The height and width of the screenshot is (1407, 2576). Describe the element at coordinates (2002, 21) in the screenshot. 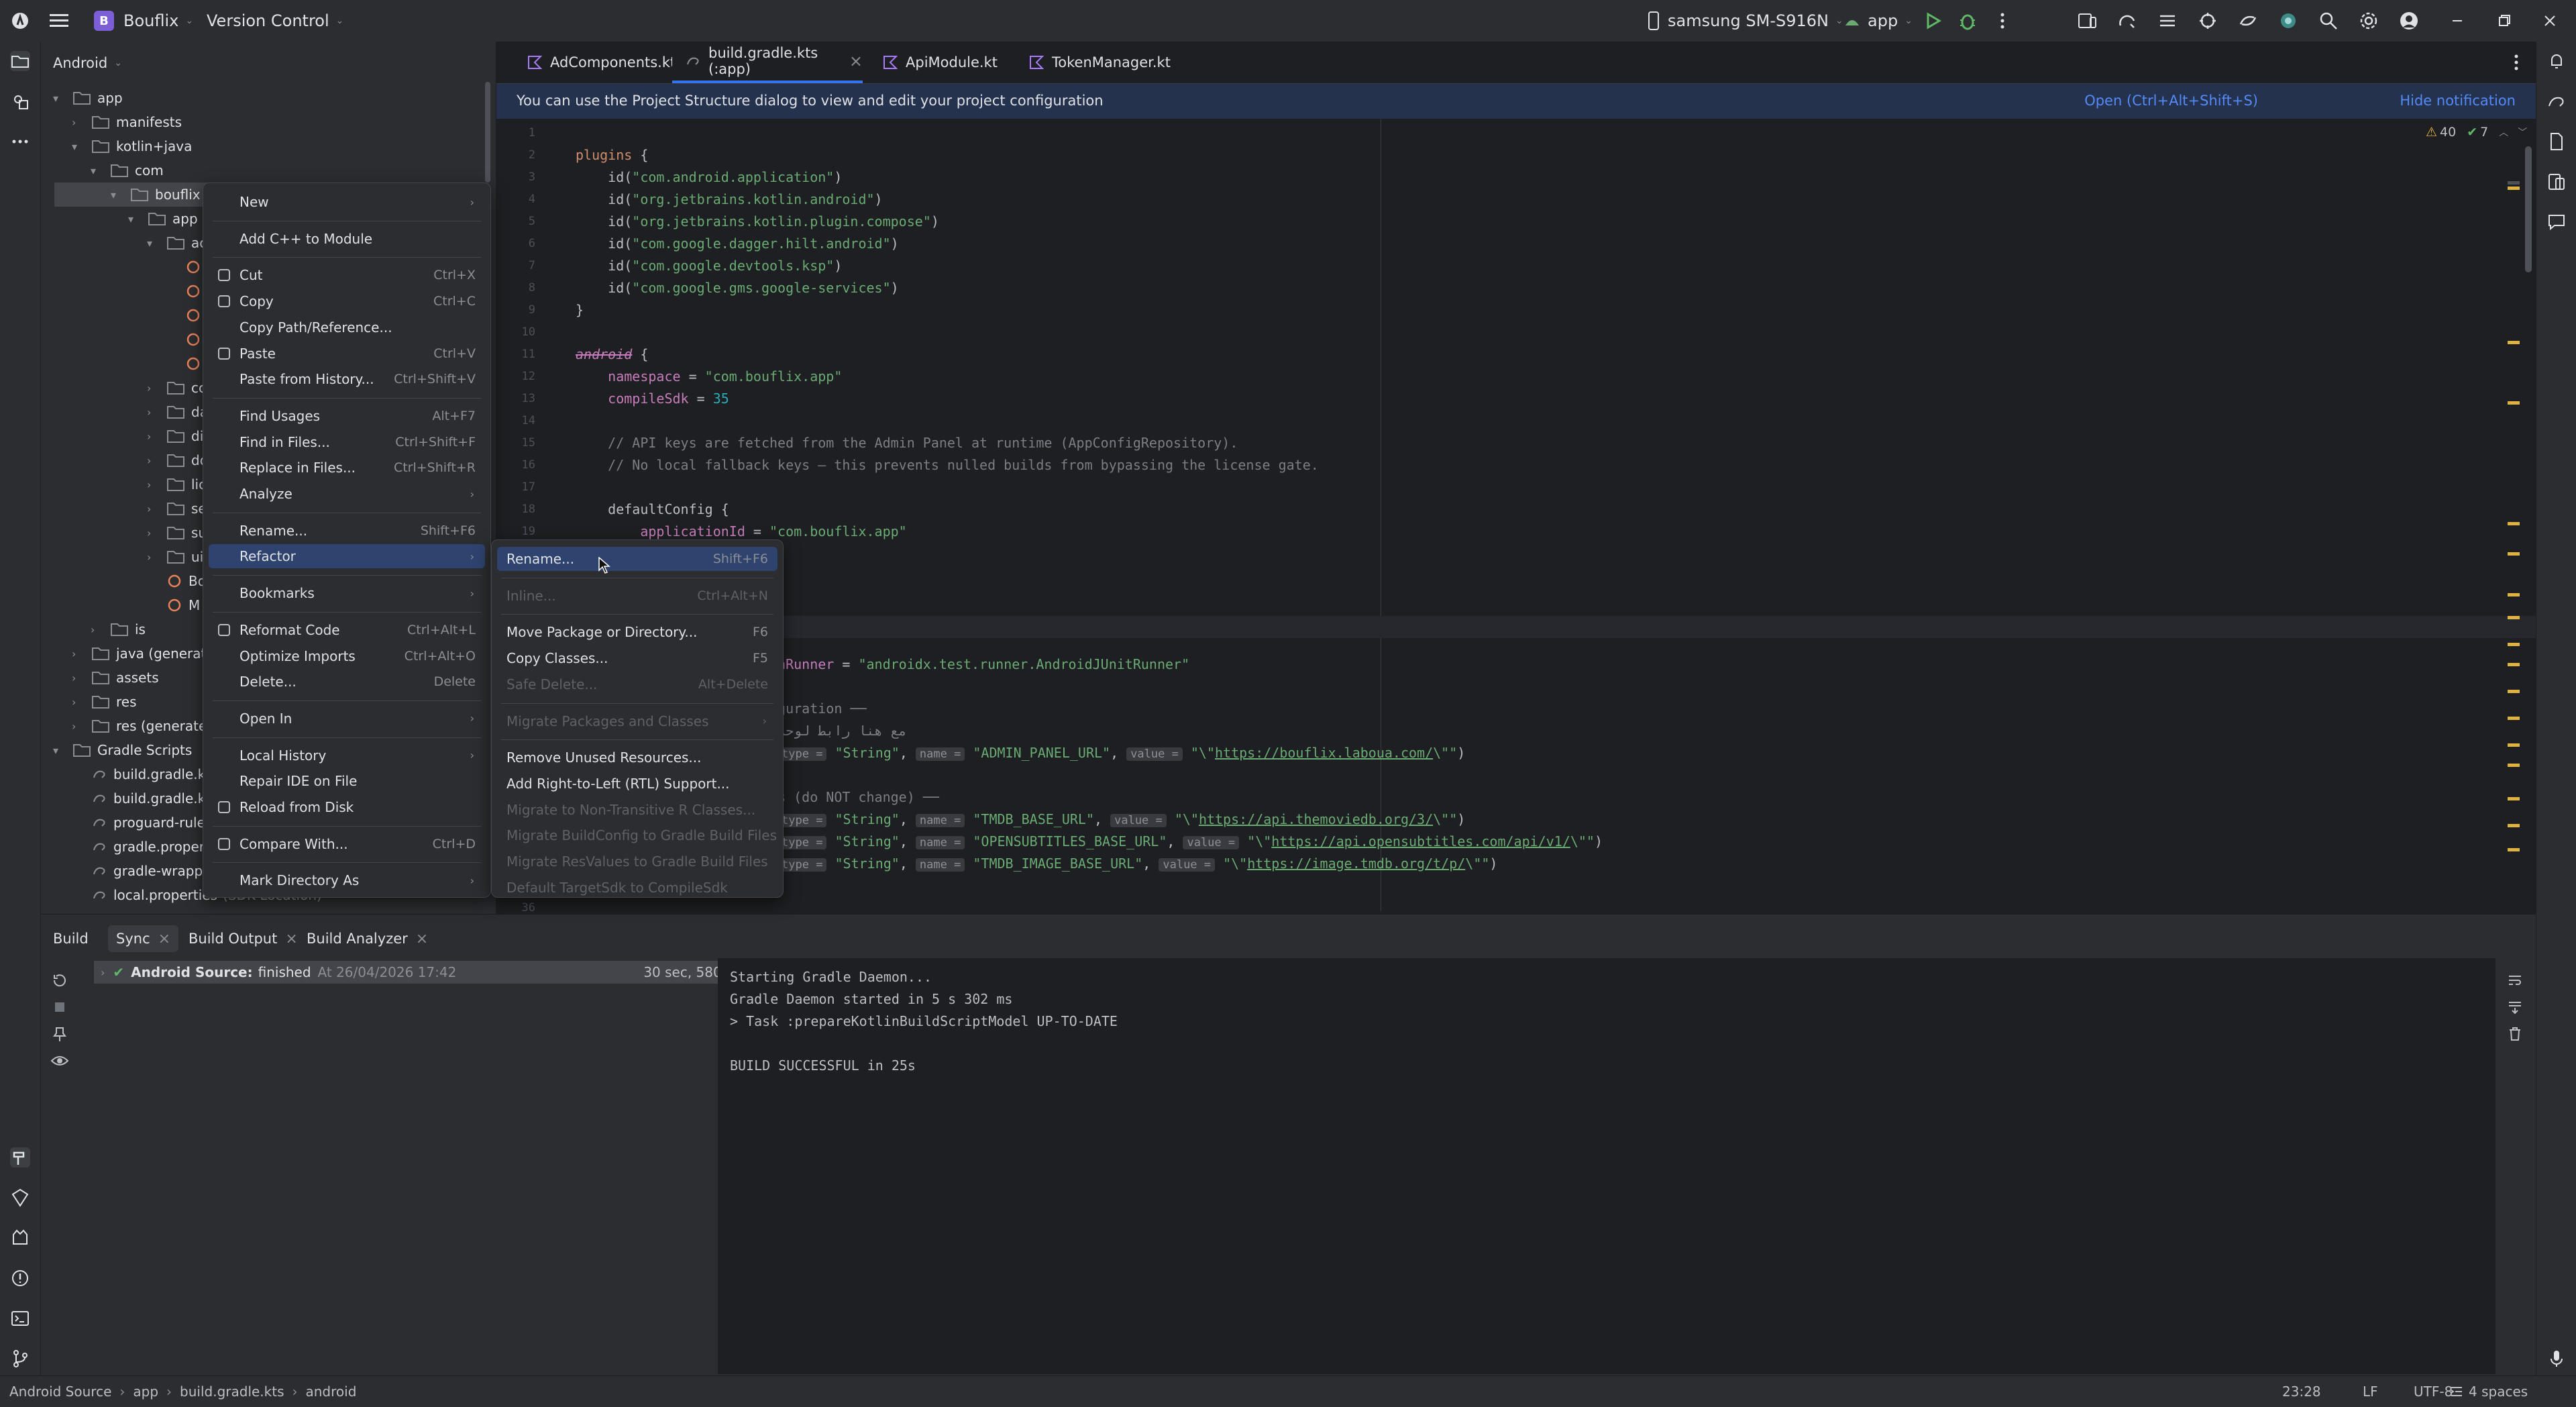

I see `more-actions-icon` at that location.